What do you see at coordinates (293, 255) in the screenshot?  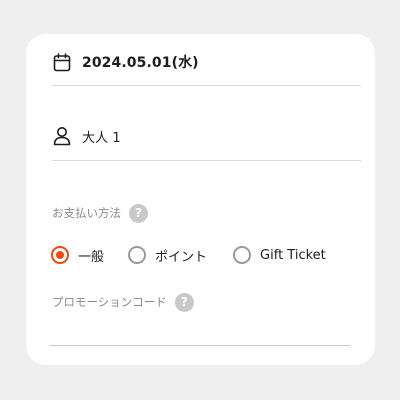 I see `radio-label: Gift Ticket` at bounding box center [293, 255].